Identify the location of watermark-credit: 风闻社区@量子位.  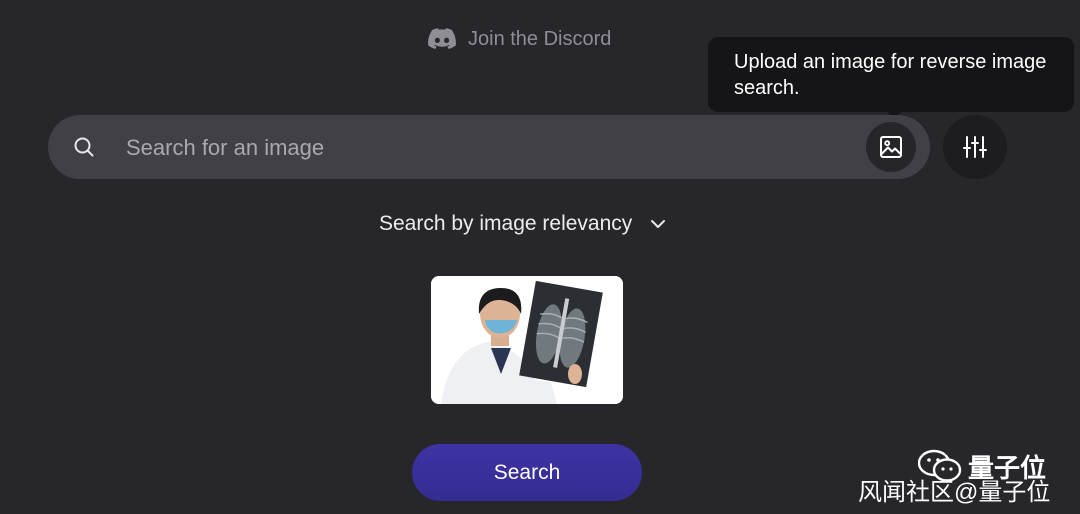
(954, 492).